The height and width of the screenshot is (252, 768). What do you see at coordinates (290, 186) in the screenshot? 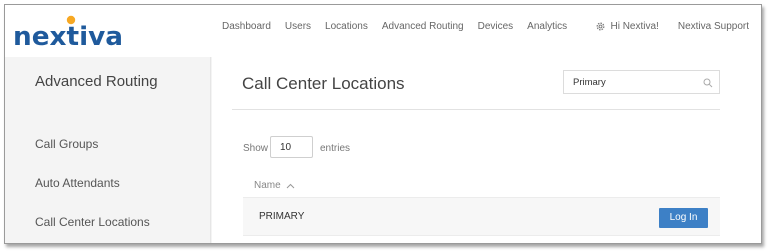
I see `sort-ascending-icon` at bounding box center [290, 186].